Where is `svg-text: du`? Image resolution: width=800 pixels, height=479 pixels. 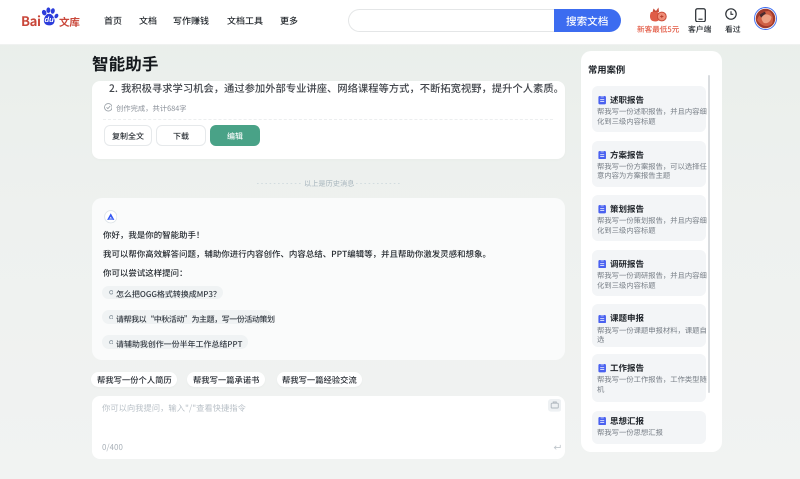
svg-text: du is located at coordinates (50, 19).